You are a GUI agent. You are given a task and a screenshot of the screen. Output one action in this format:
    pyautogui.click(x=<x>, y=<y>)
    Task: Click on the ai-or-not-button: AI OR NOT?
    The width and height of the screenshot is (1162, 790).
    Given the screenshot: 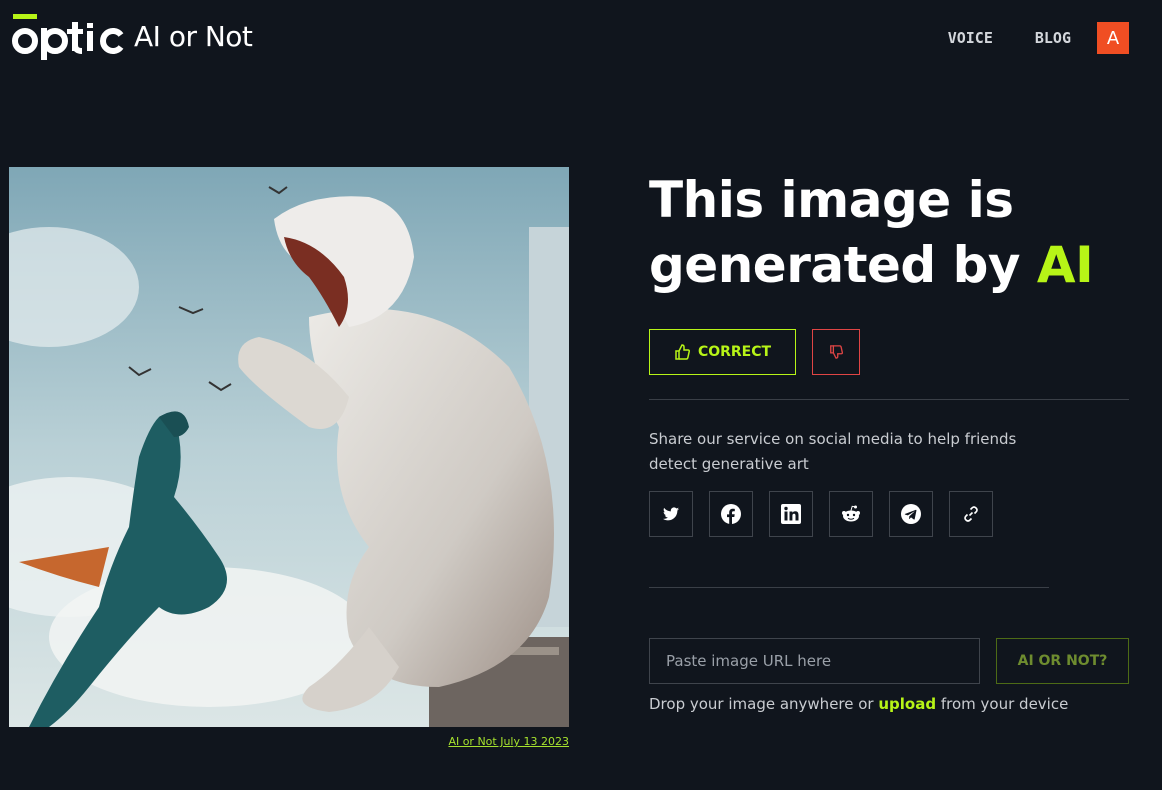 What is the action you would take?
    pyautogui.click(x=1062, y=661)
    